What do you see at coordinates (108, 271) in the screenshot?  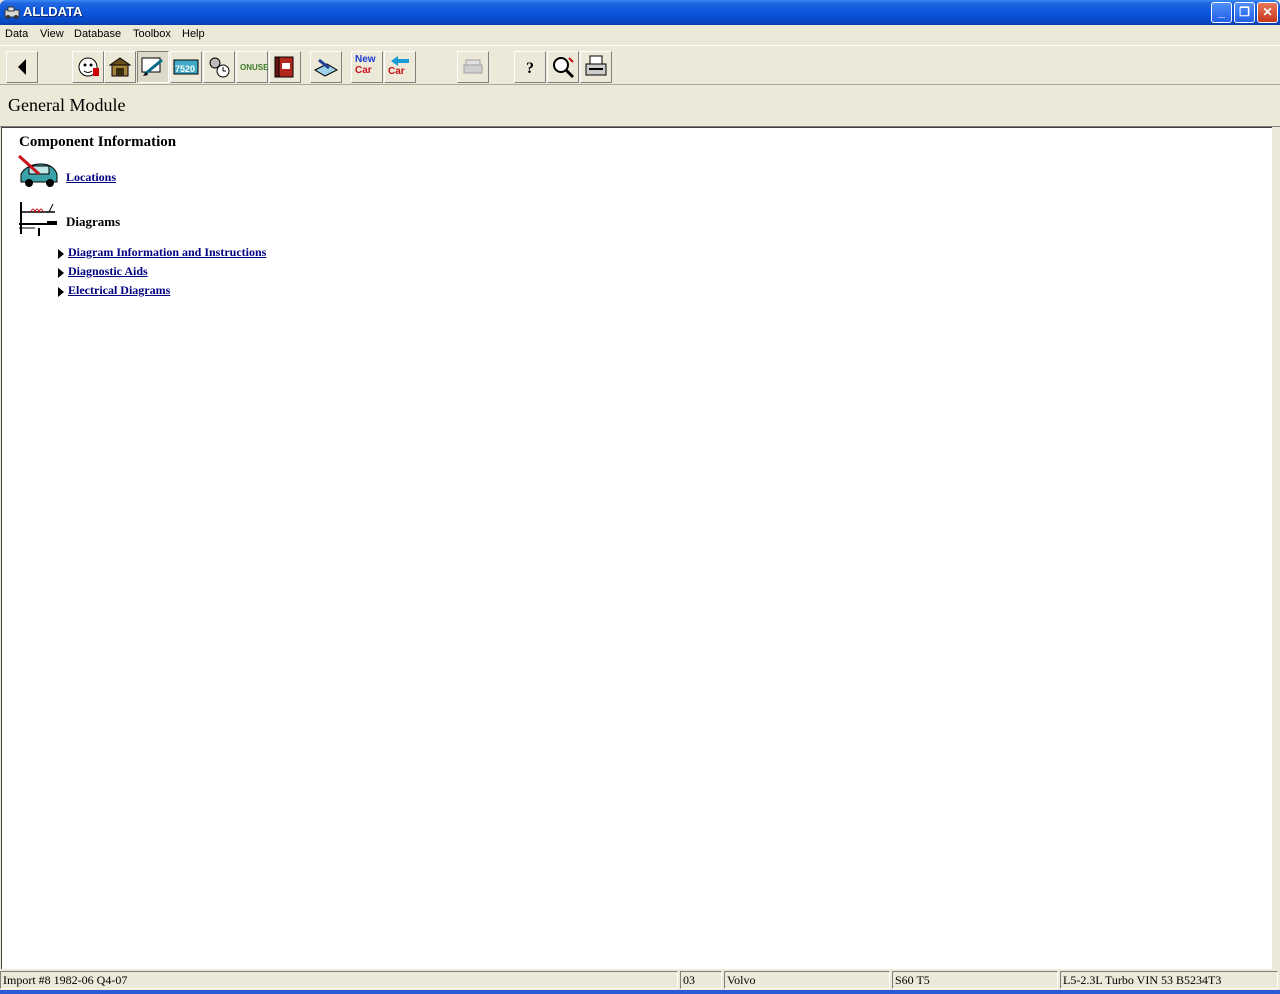 I see `diagnostic-aids-link: Diagnostic Aids` at bounding box center [108, 271].